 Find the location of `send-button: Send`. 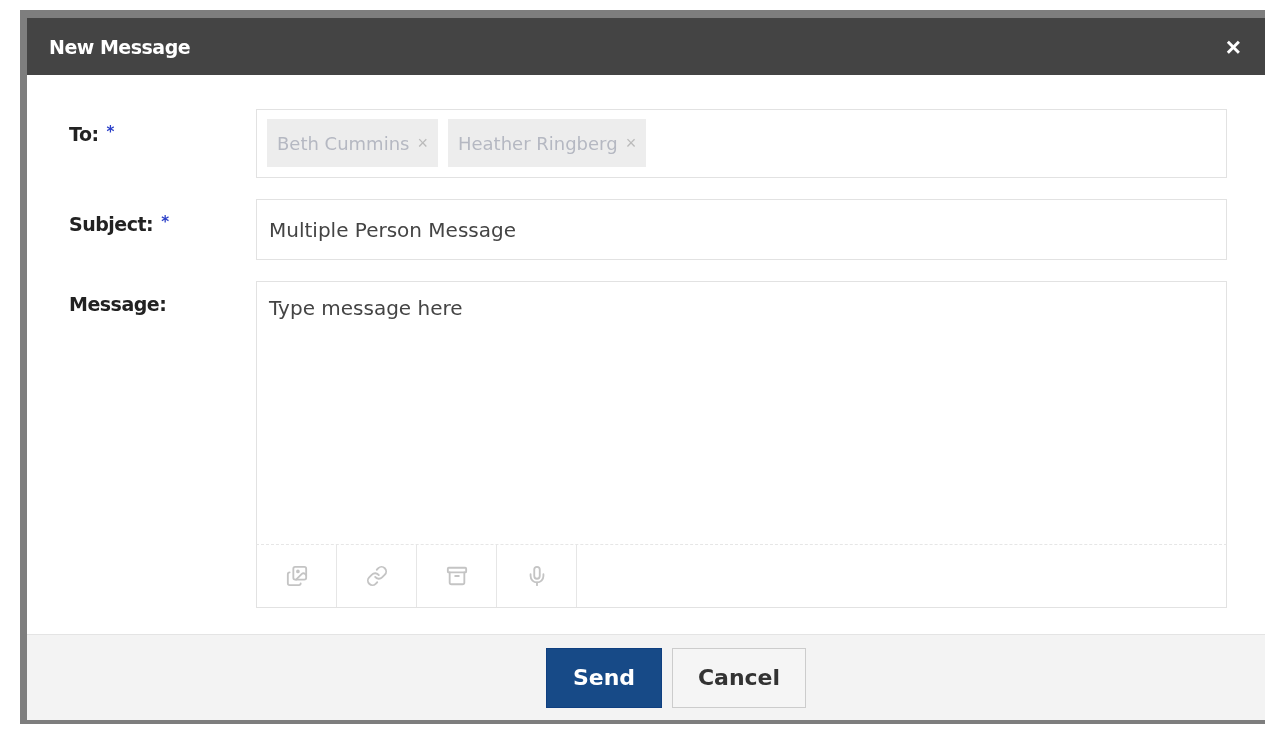

send-button: Send is located at coordinates (604, 677).